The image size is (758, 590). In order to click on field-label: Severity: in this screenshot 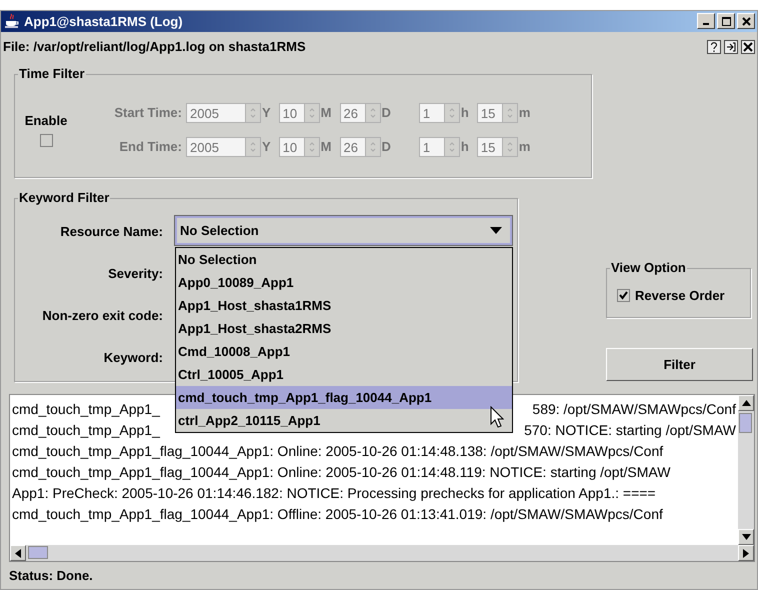, I will do `click(135, 273)`.